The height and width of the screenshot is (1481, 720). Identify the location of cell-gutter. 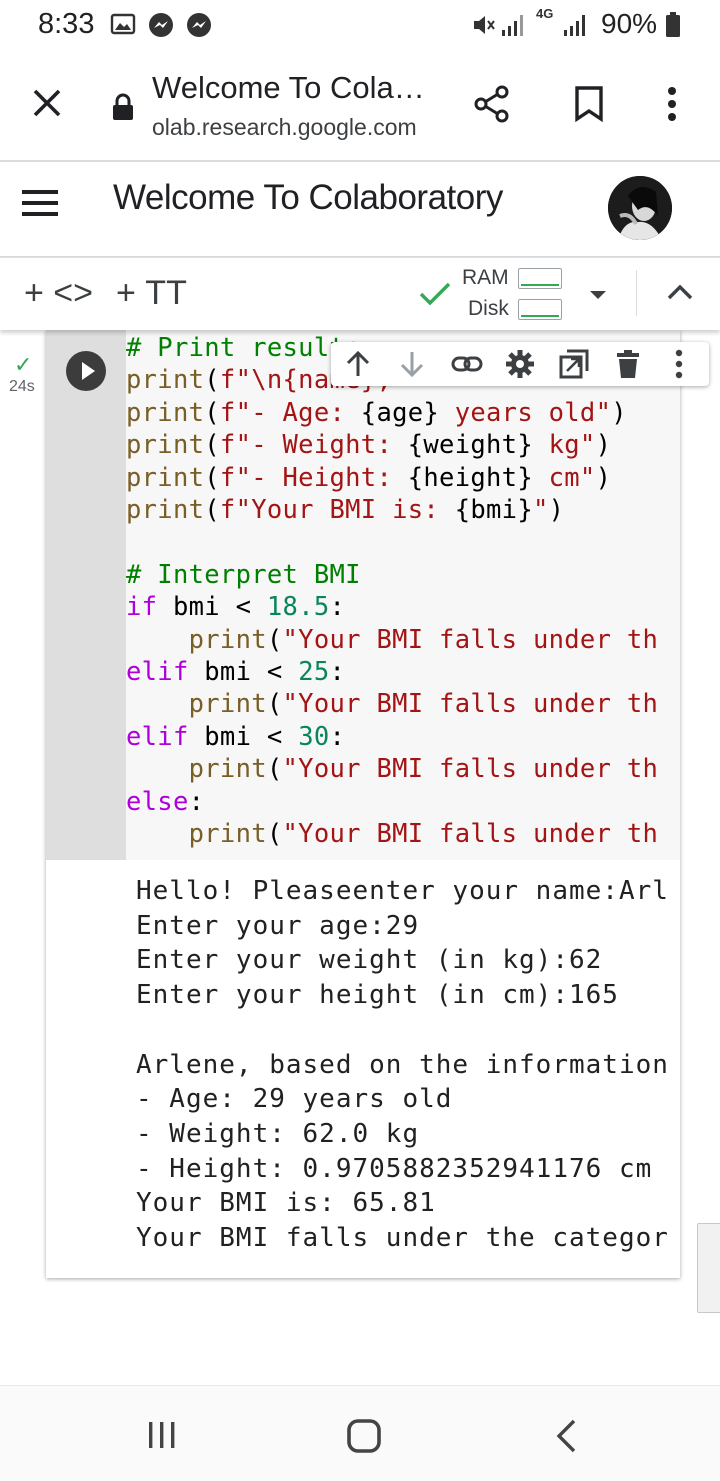
(86, 595).